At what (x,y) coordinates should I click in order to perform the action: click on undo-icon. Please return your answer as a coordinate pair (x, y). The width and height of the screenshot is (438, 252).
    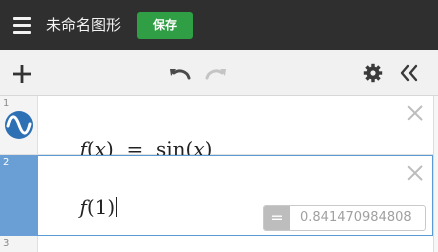
    Looking at the image, I should click on (180, 73).